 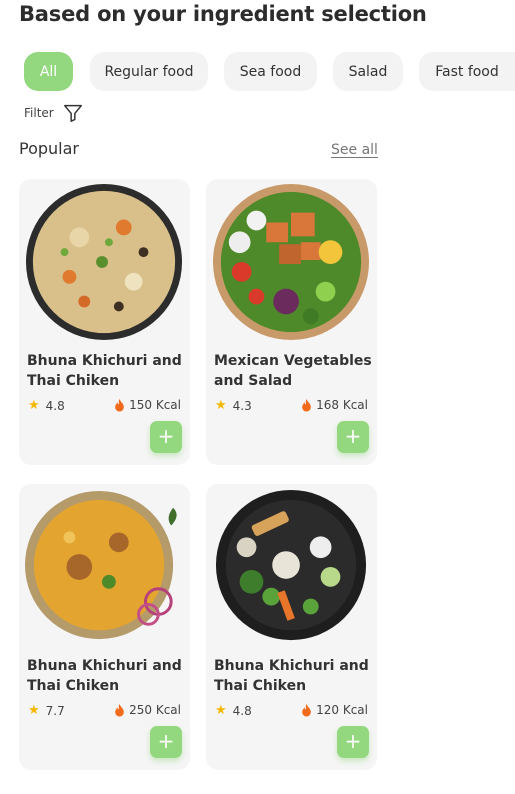 I want to click on food-image-salad-bowl, so click(x=291, y=262).